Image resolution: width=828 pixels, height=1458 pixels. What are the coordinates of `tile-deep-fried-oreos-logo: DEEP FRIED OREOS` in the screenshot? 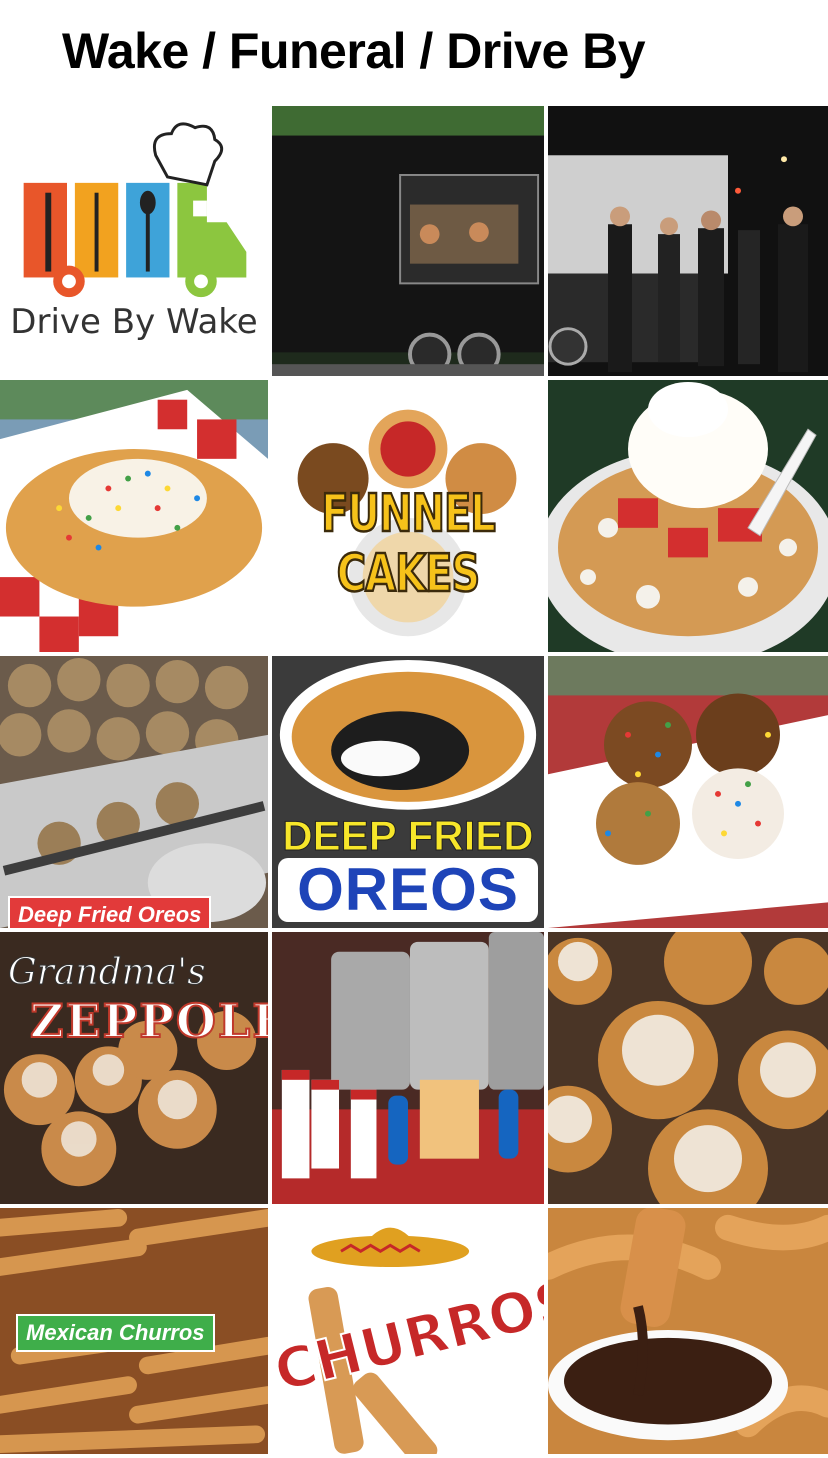 It's located at (410, 794).